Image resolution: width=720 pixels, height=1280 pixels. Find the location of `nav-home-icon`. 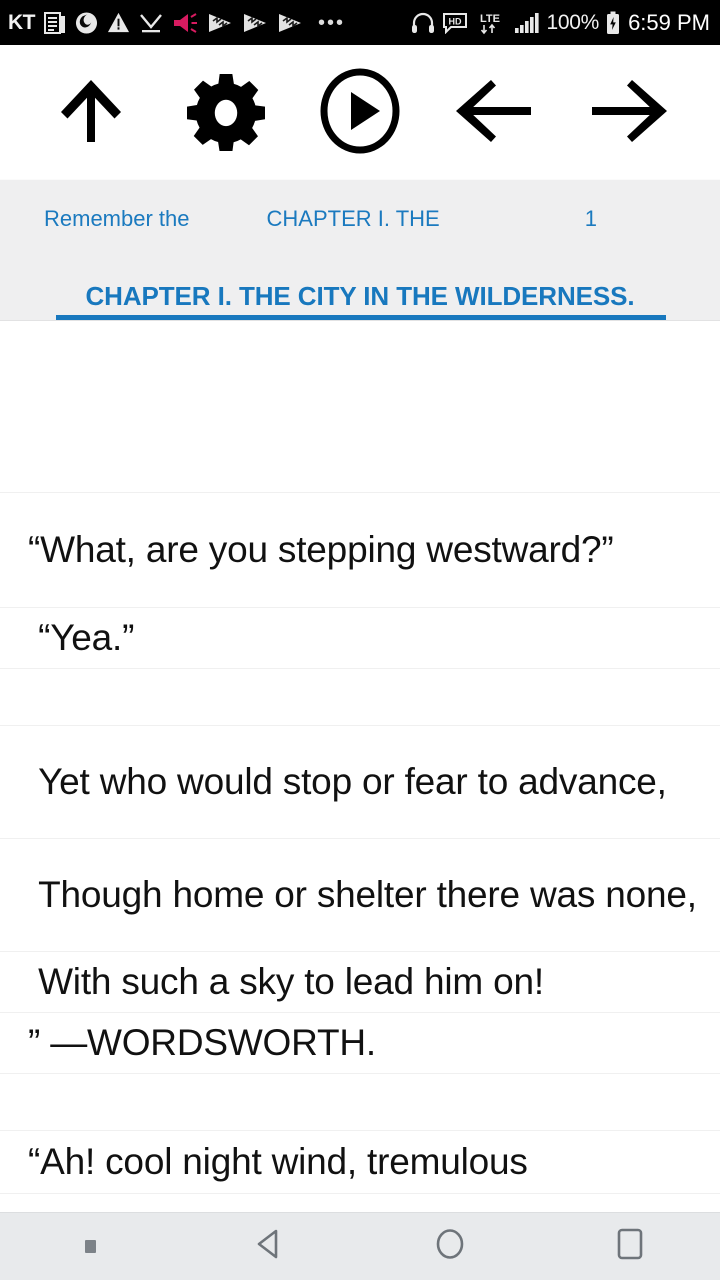

nav-home-icon is located at coordinates (450, 1246).